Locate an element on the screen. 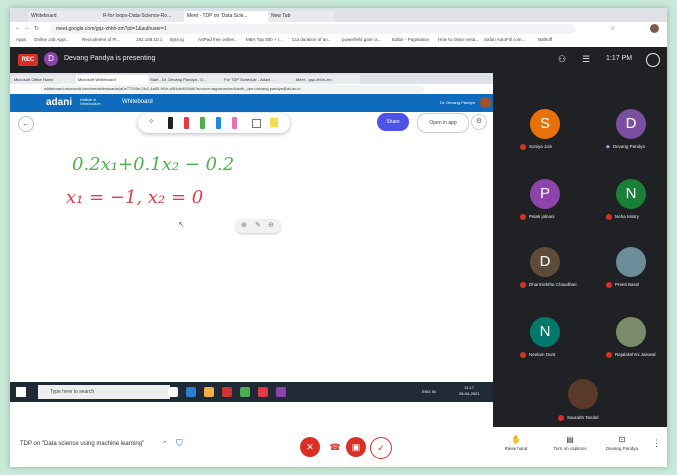 The image size is (677, 475). shield-icon: ⛉ is located at coordinates (179, 443).